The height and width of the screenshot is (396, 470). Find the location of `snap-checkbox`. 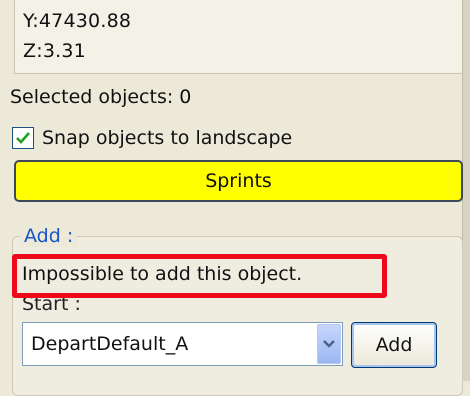

snap-checkbox is located at coordinates (23, 138).